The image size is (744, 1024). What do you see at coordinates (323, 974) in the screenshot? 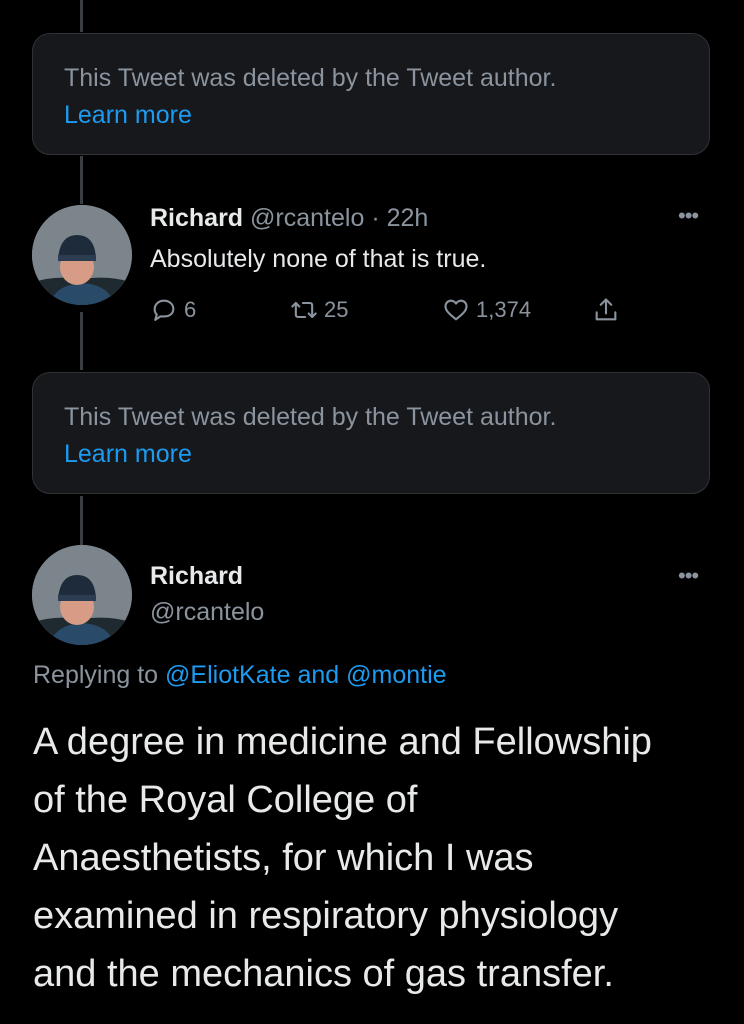
I see `tweet-text-line: and the mechanics of gas transfer.` at bounding box center [323, 974].